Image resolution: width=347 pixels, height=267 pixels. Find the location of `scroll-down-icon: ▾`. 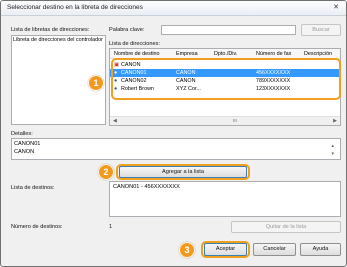

scroll-down-icon: ▾ is located at coordinates (332, 154).